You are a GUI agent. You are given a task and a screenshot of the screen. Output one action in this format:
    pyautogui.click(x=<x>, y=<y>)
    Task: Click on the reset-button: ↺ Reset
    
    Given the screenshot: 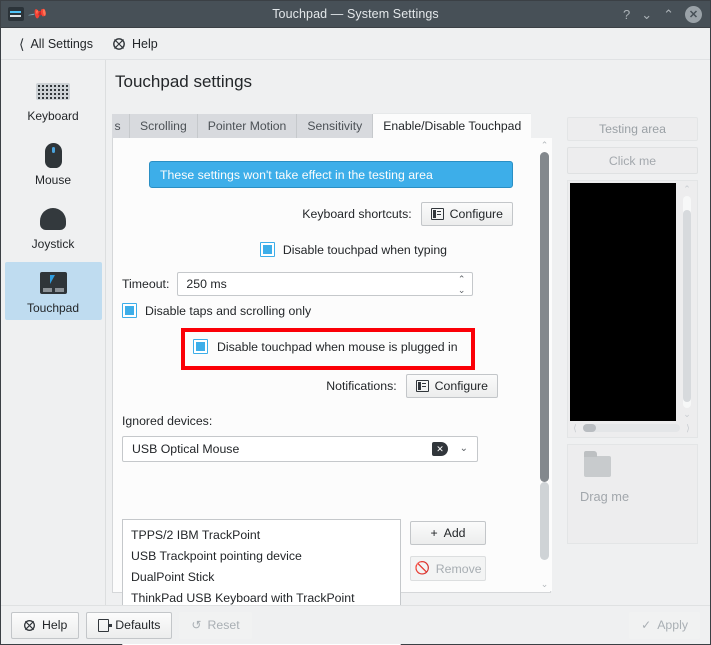 What is the action you would take?
    pyautogui.click(x=215, y=625)
    